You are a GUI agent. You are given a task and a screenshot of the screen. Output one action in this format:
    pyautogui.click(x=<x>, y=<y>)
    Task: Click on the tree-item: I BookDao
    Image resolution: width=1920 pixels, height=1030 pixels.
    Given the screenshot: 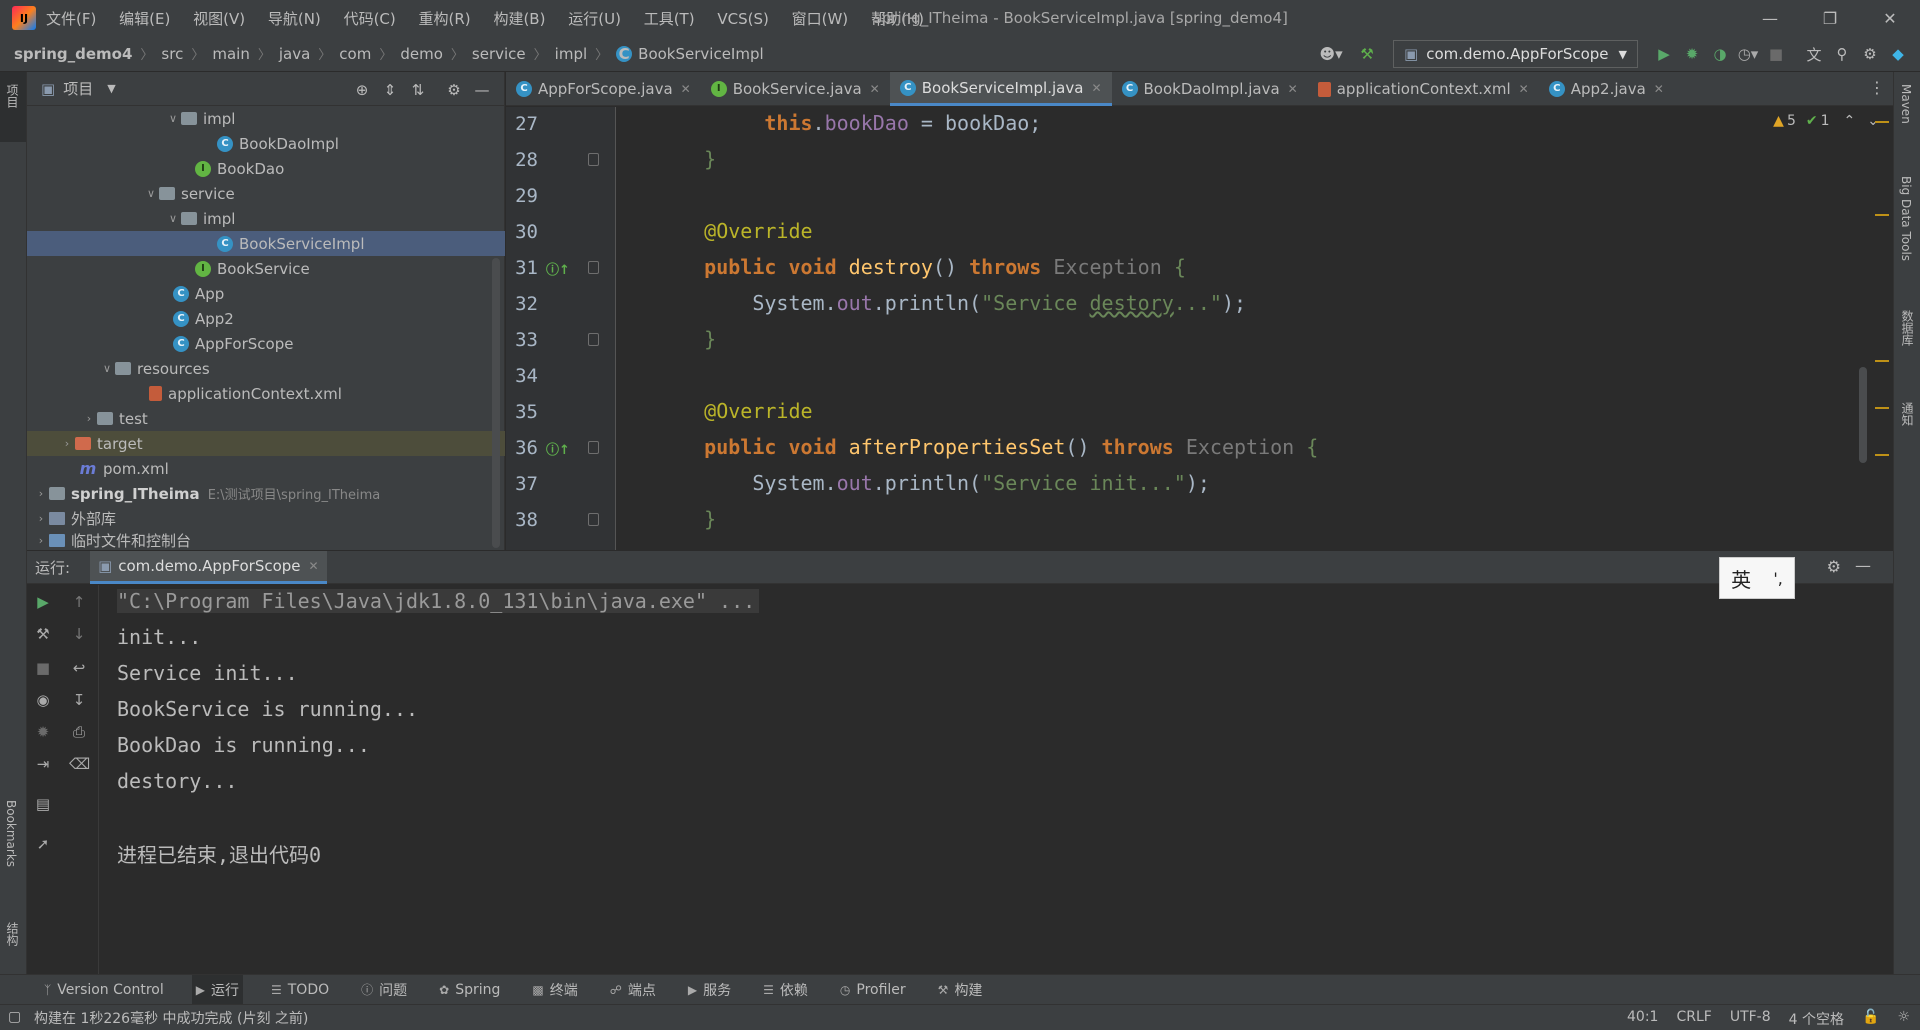 What is the action you would take?
    pyautogui.click(x=266, y=168)
    